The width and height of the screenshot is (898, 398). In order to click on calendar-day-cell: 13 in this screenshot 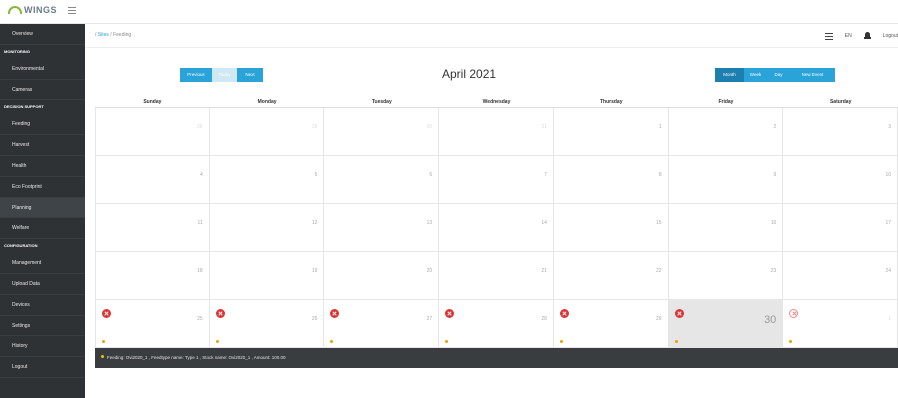, I will do `click(382, 228)`.